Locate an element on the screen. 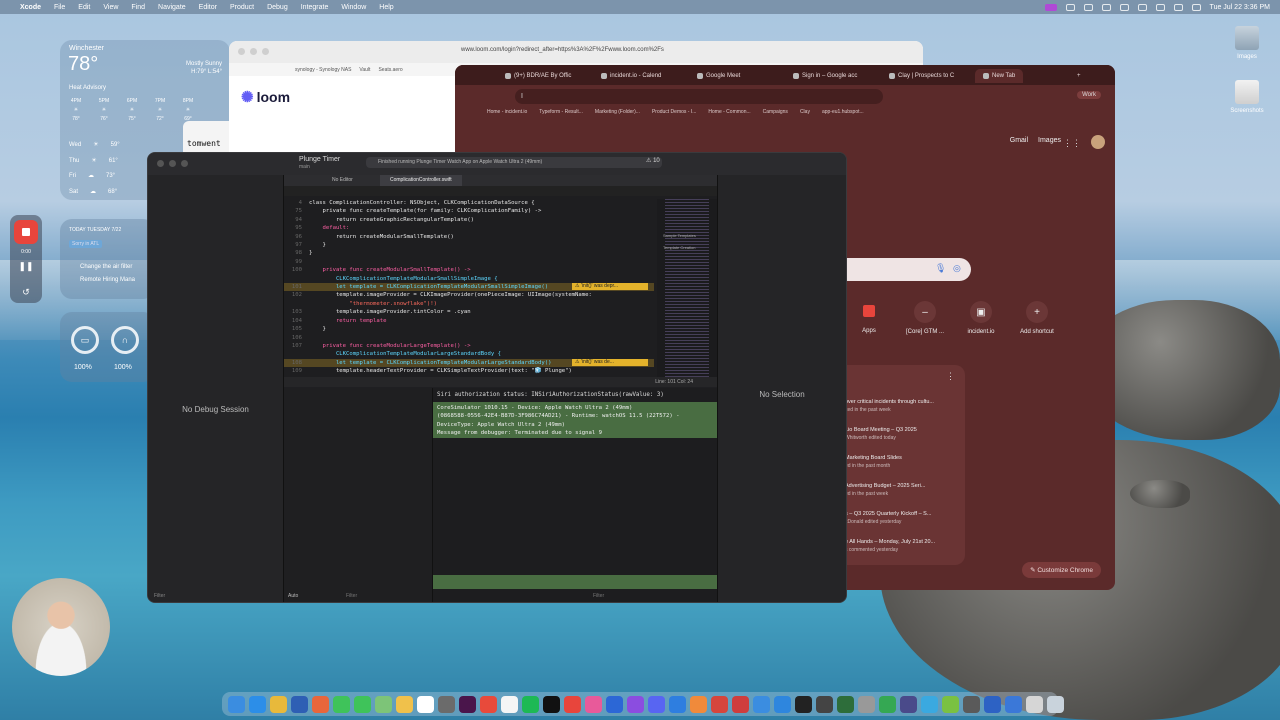  tab-clay: Clay | Prospects to C is located at coordinates (921, 76).